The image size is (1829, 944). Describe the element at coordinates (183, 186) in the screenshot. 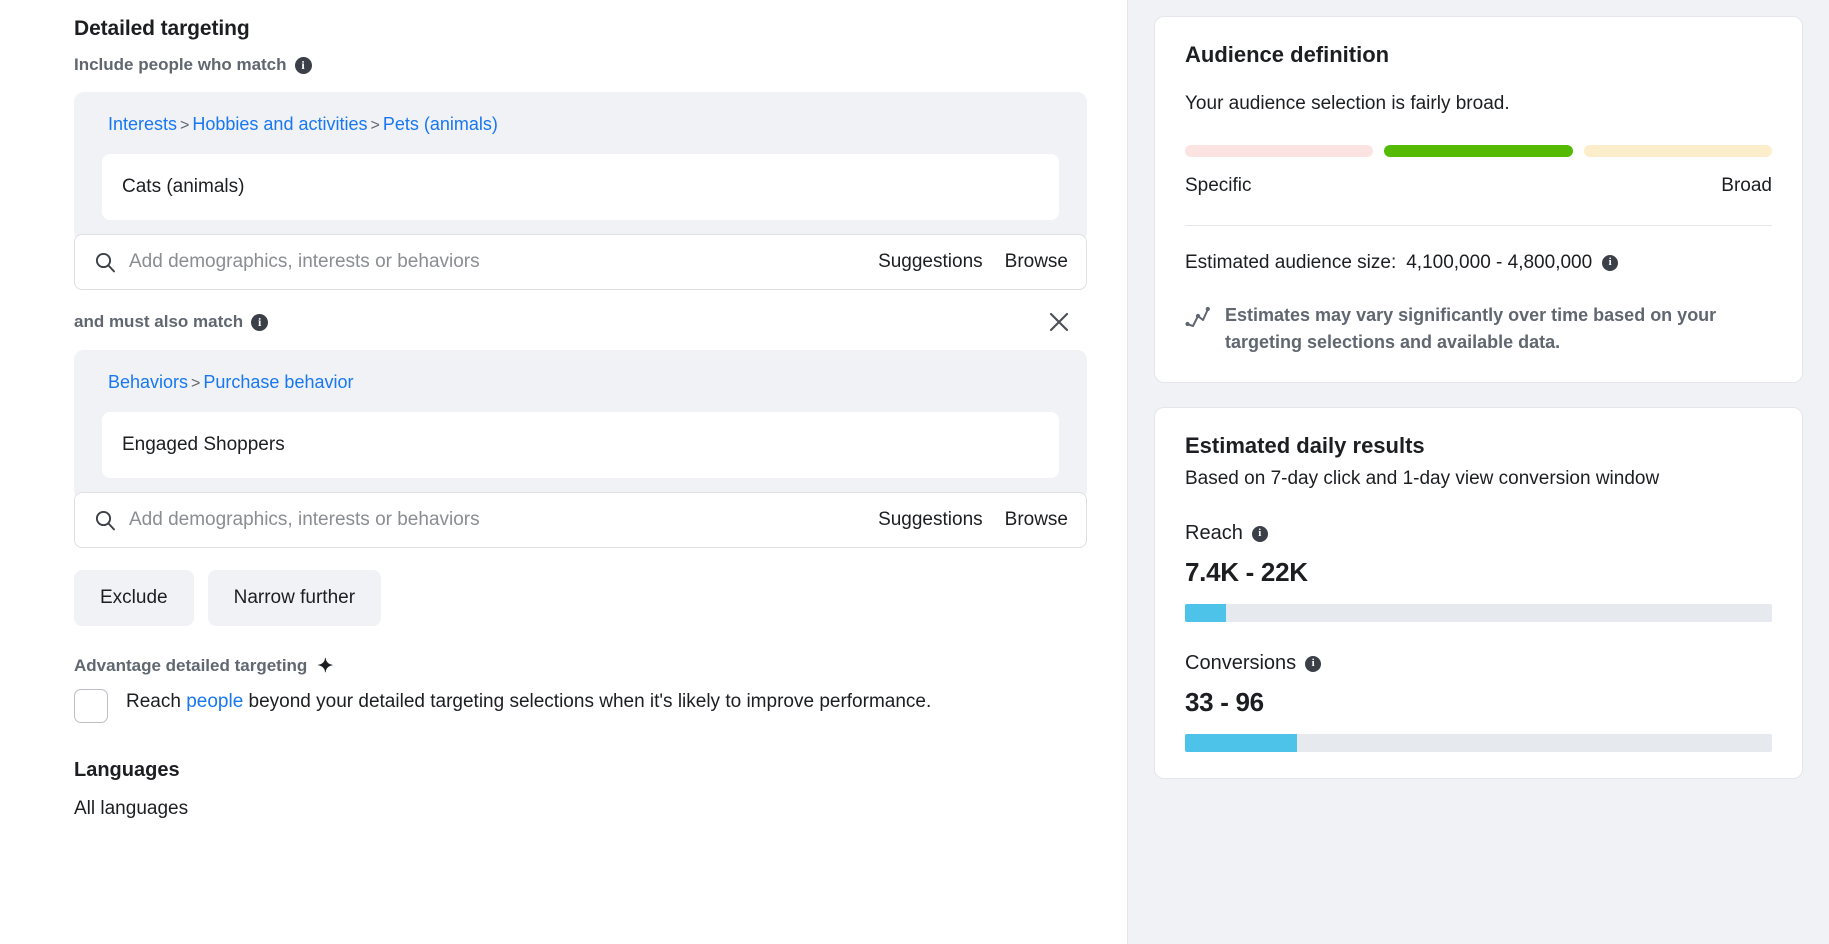

I see `selected-interest-label: Cats (animals)` at that location.